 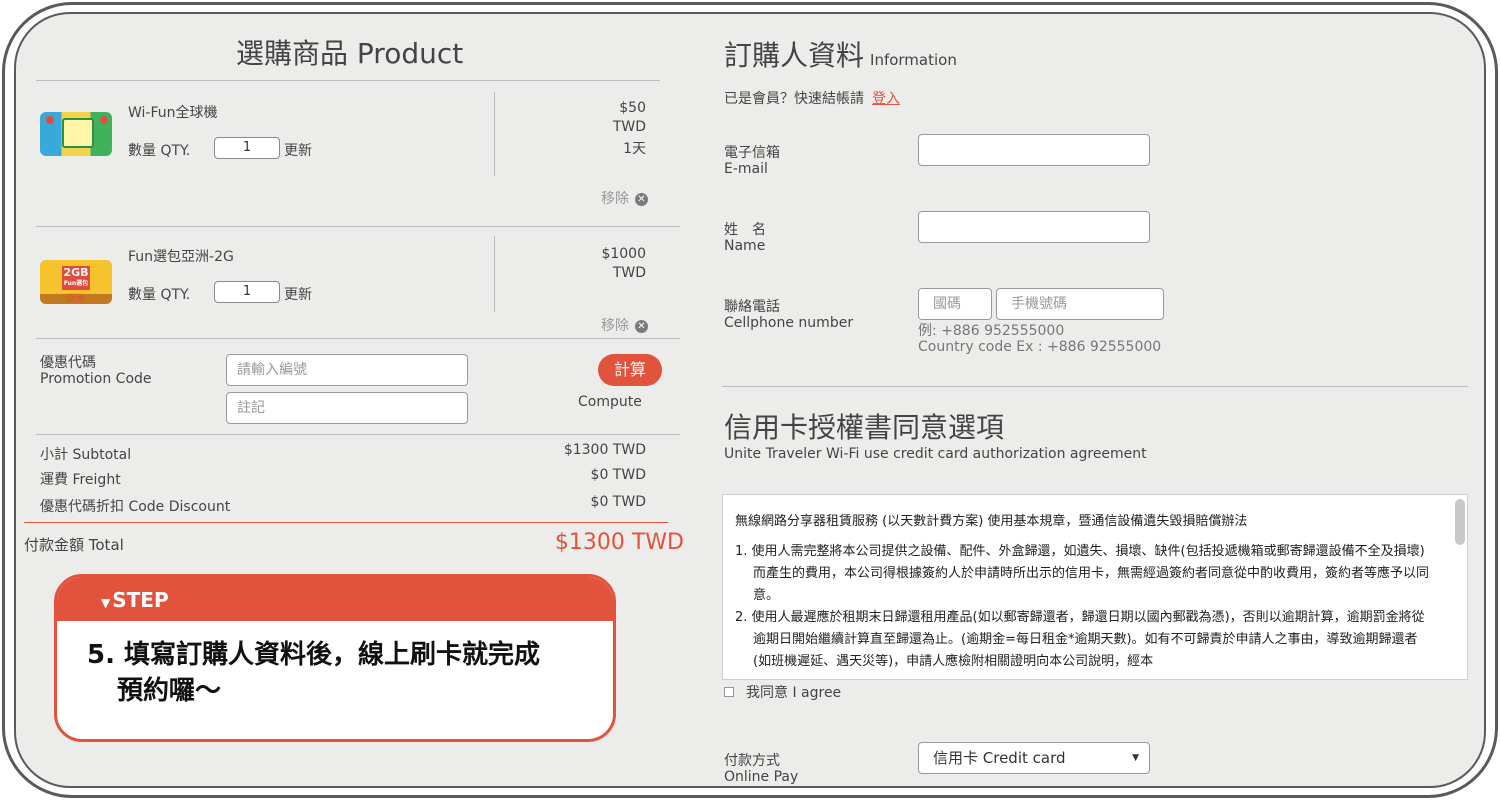 I want to click on step-header: ▼ STEP, so click(x=335, y=599).